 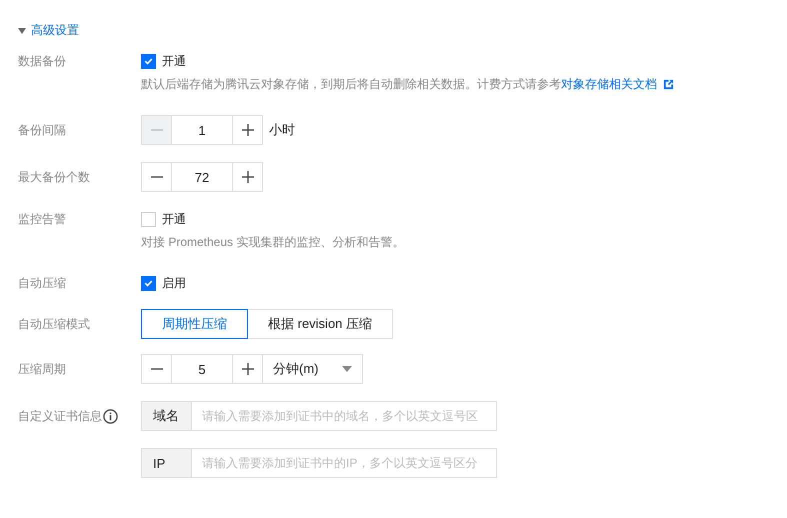 I want to click on field-label: 自定义证书信息, so click(x=60, y=416).